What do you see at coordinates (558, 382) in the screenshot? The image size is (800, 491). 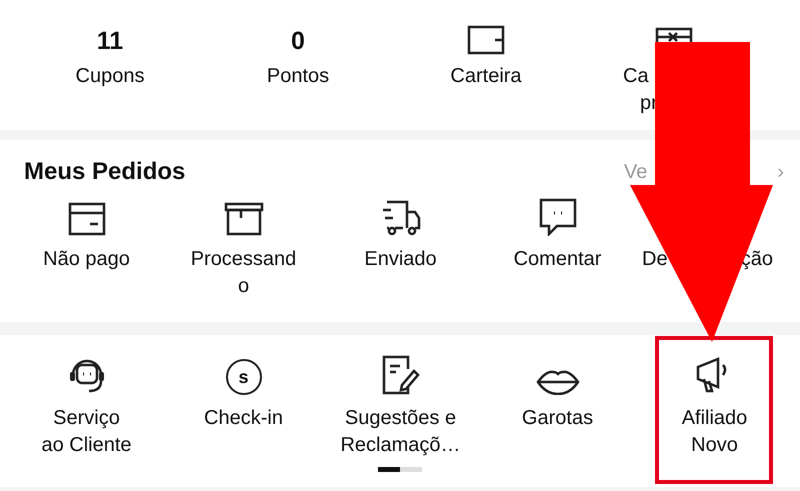 I see `lips-icon` at bounding box center [558, 382].